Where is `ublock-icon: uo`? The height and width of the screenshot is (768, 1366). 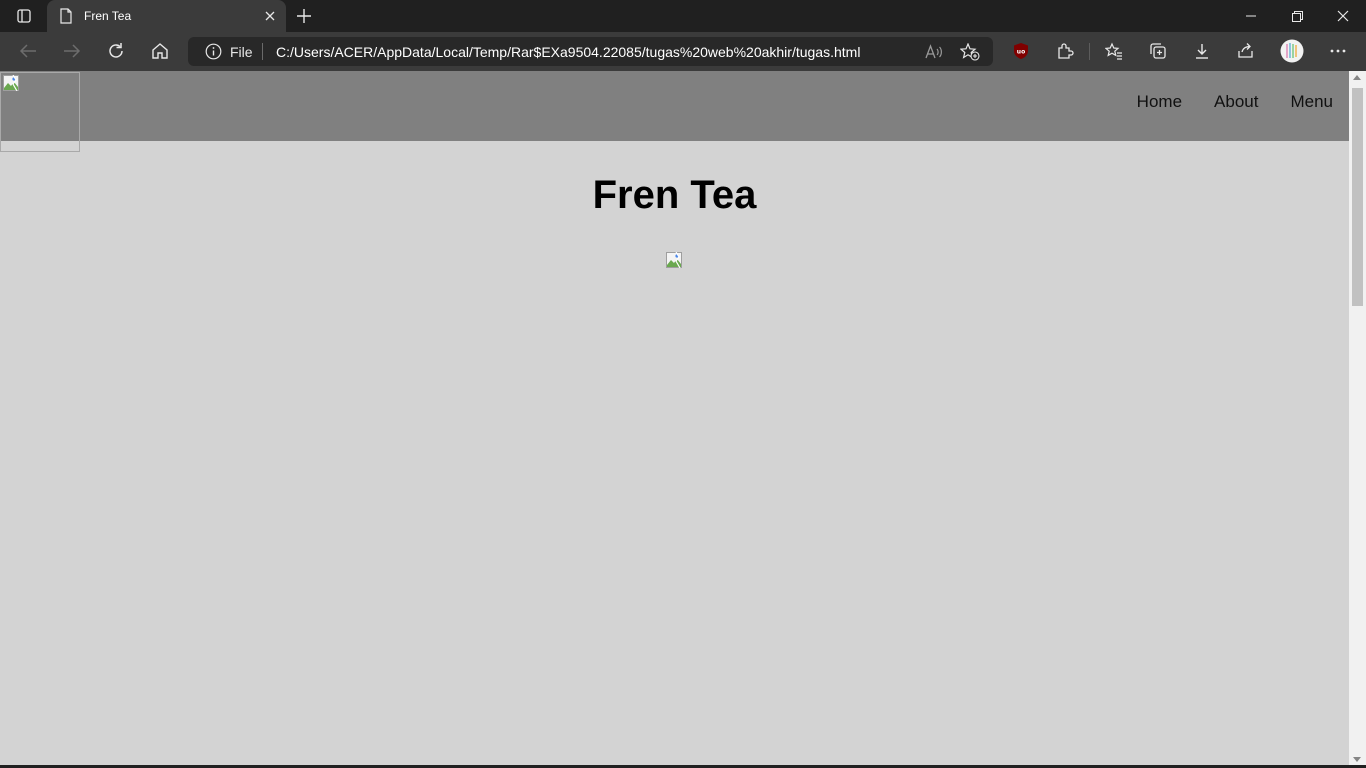
ublock-icon: uo is located at coordinates (1021, 51).